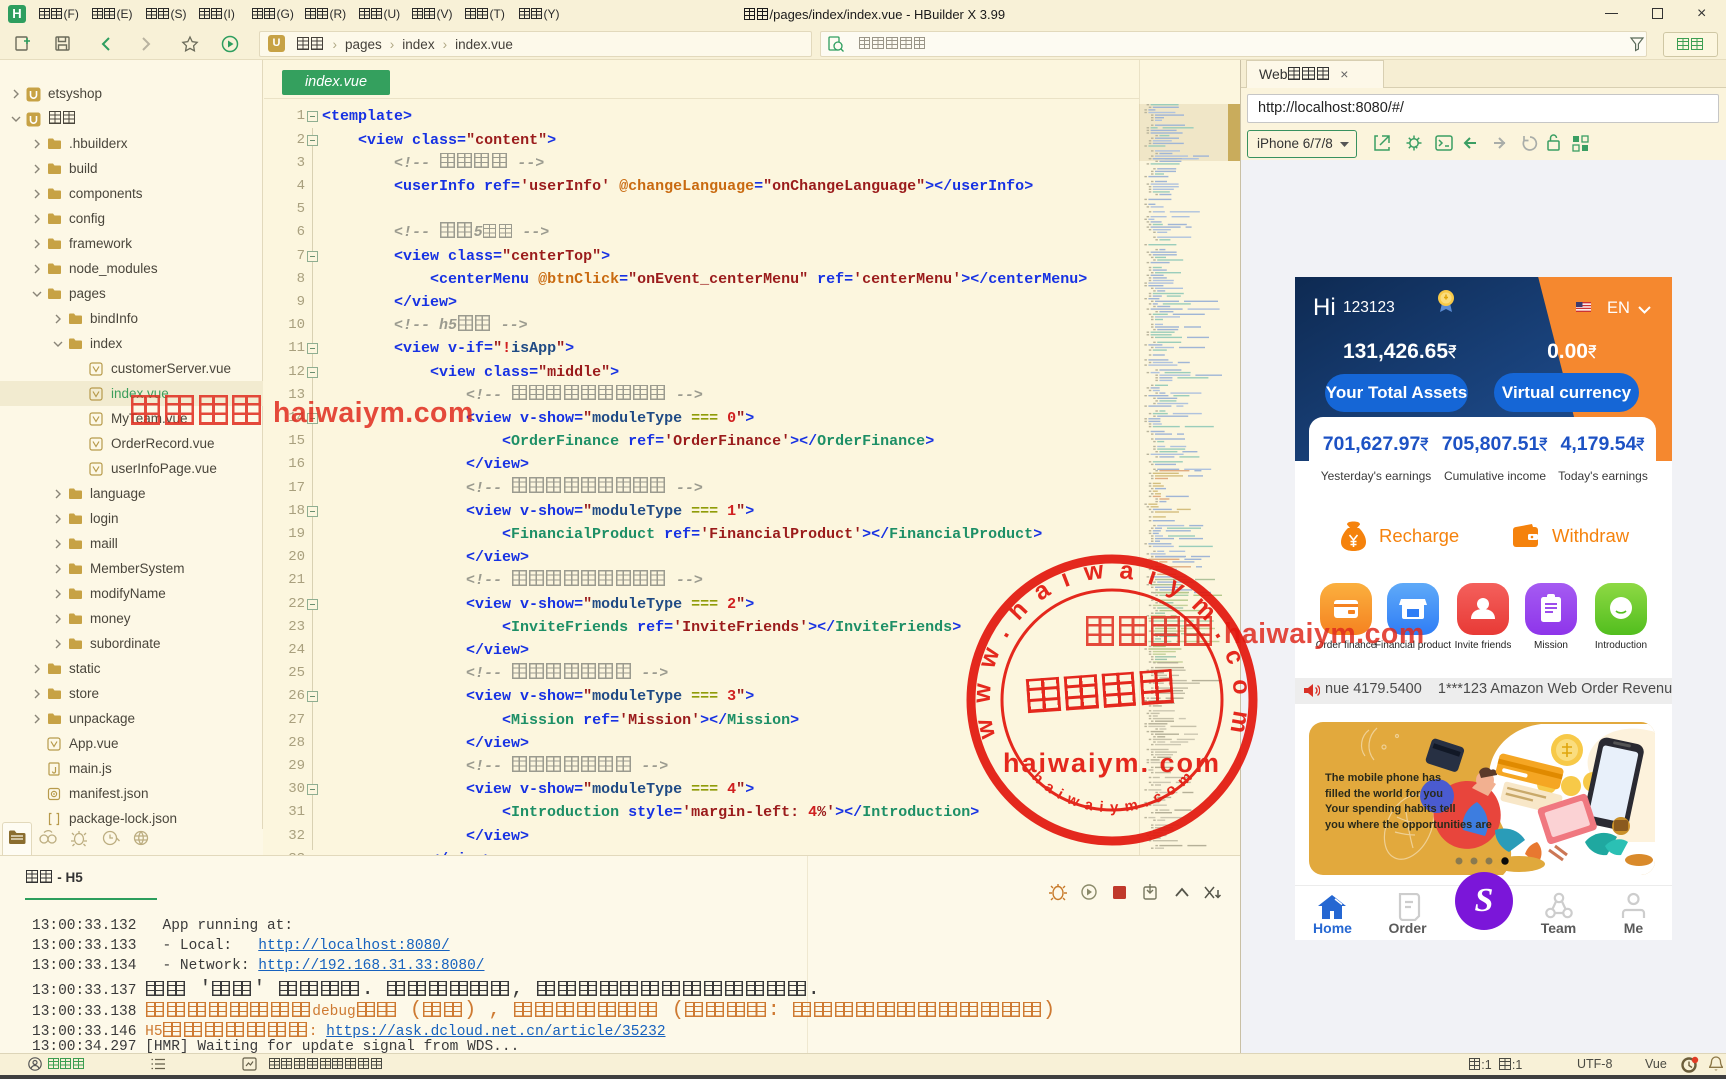  What do you see at coordinates (1112, 763) in the screenshot?
I see `svg-text: haiwaiym. com` at bounding box center [1112, 763].